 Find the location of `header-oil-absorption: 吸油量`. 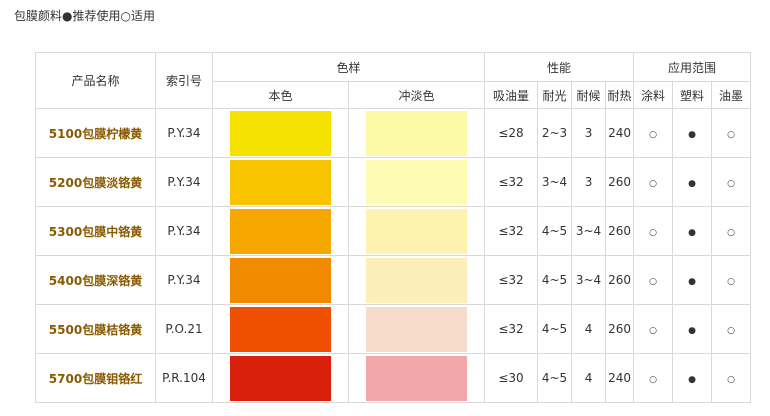

header-oil-absorption: 吸油量 is located at coordinates (511, 95).